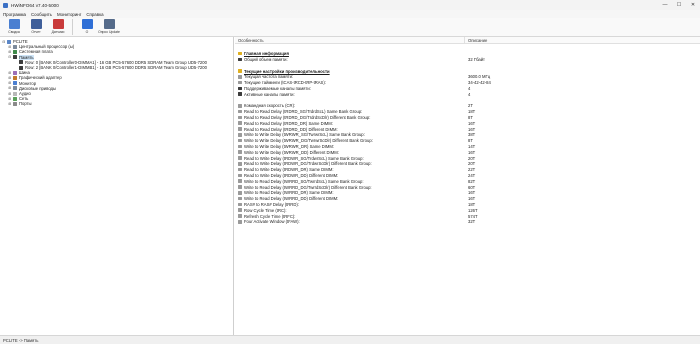 This screenshot has height=344, width=700. What do you see at coordinates (25, 104) in the screenshot?
I see `tree-item-label: Порты` at bounding box center [25, 104].